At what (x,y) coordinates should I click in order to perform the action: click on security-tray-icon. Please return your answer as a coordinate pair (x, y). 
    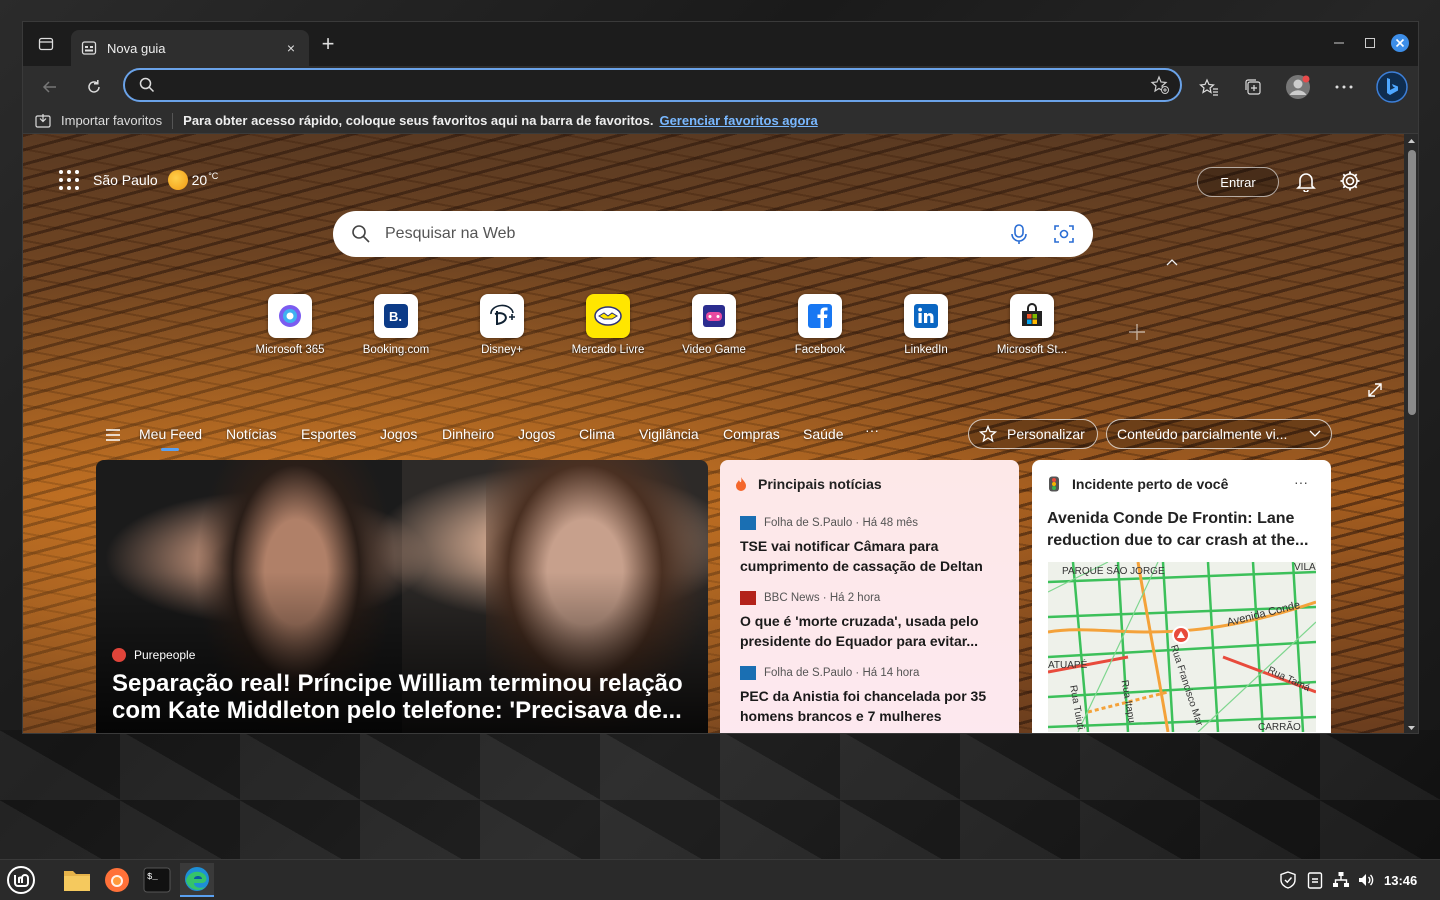
    Looking at the image, I should click on (1288, 880).